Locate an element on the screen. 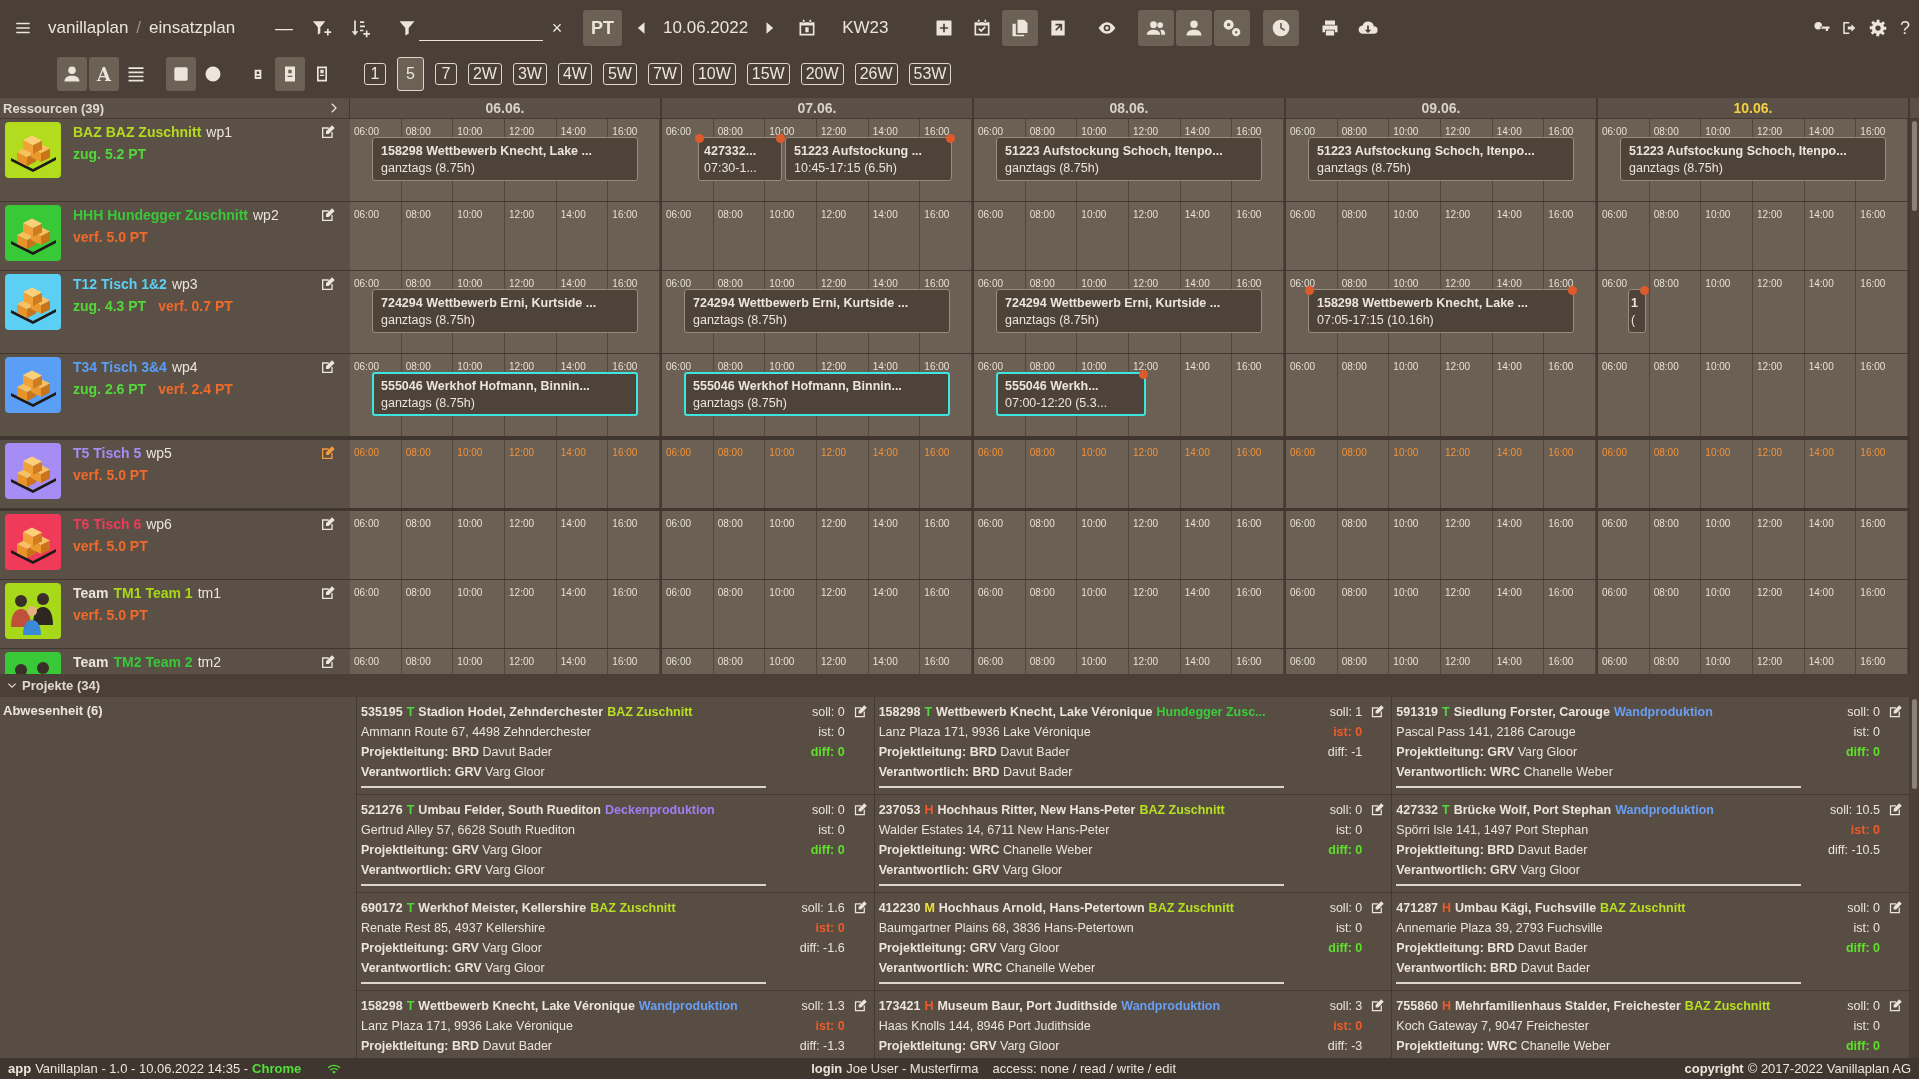 The image size is (1919, 1079). collapse-button: — is located at coordinates (284, 28).